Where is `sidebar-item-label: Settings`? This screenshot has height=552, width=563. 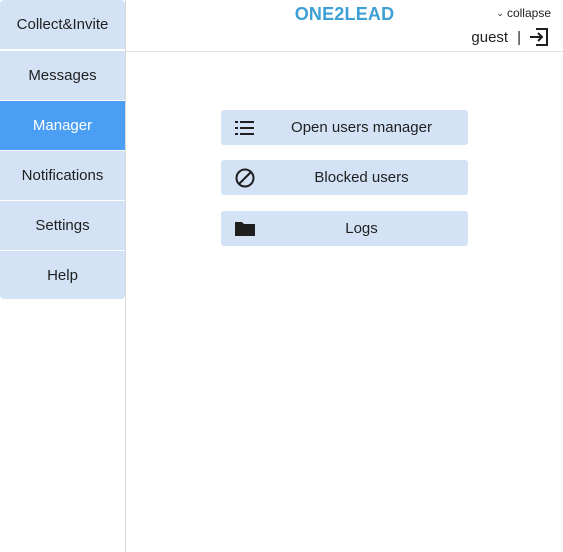 sidebar-item-label: Settings is located at coordinates (62, 225).